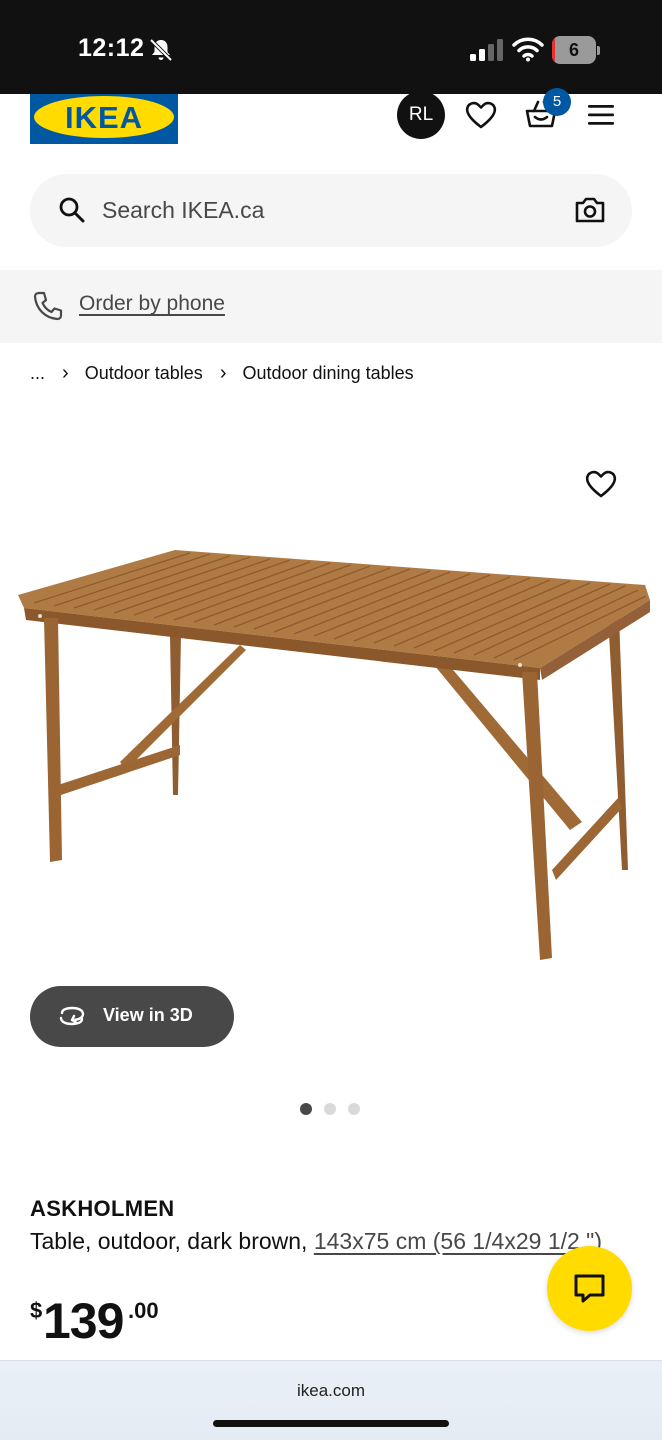 Image resolution: width=662 pixels, height=1440 pixels. I want to click on order-by-phone-banner: Order by phone, so click(331, 306).